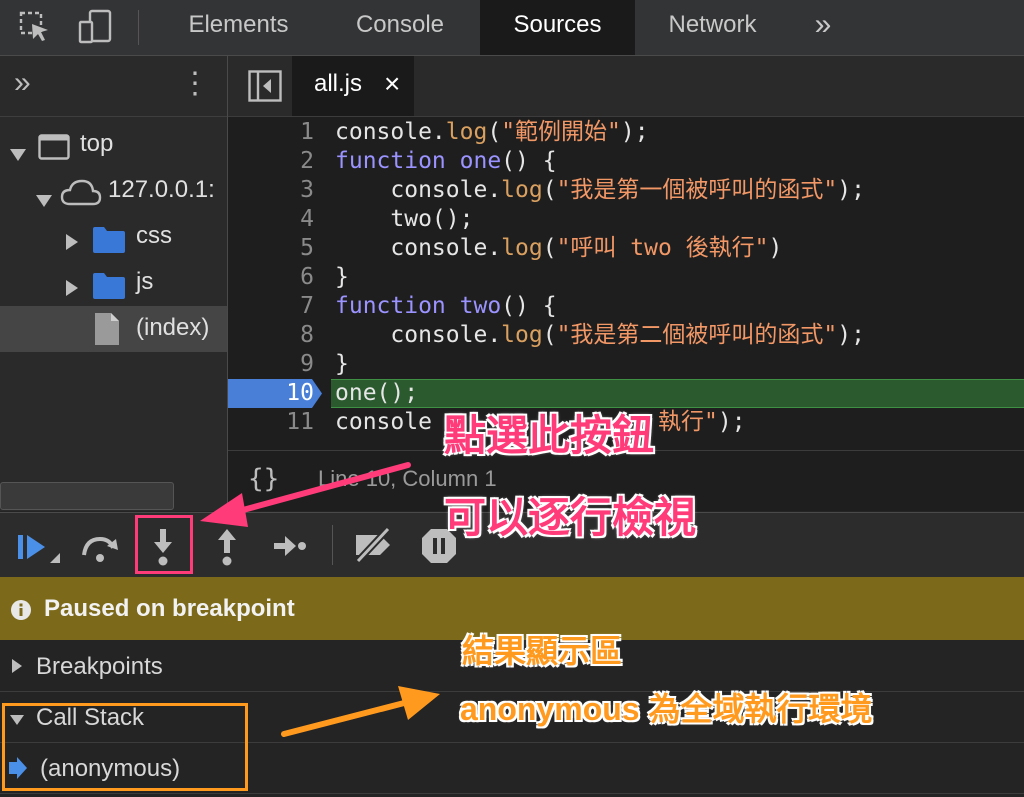  What do you see at coordinates (54, 150) in the screenshot?
I see `frame-icon` at bounding box center [54, 150].